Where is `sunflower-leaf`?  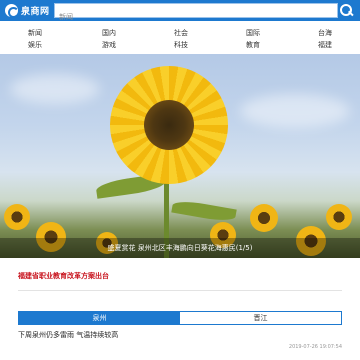
sunflower-leaf is located at coordinates (204, 211).